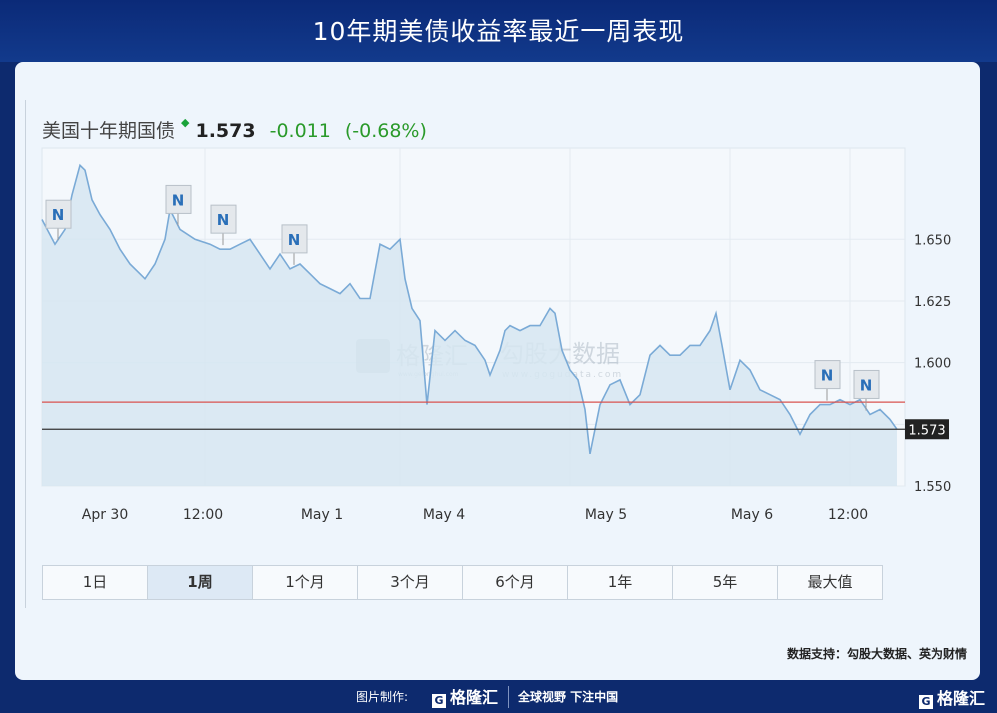 Image resolution: width=997 pixels, height=713 pixels. What do you see at coordinates (932, 240) in the screenshot?
I see `y-tick-label: 1.650` at bounding box center [932, 240].